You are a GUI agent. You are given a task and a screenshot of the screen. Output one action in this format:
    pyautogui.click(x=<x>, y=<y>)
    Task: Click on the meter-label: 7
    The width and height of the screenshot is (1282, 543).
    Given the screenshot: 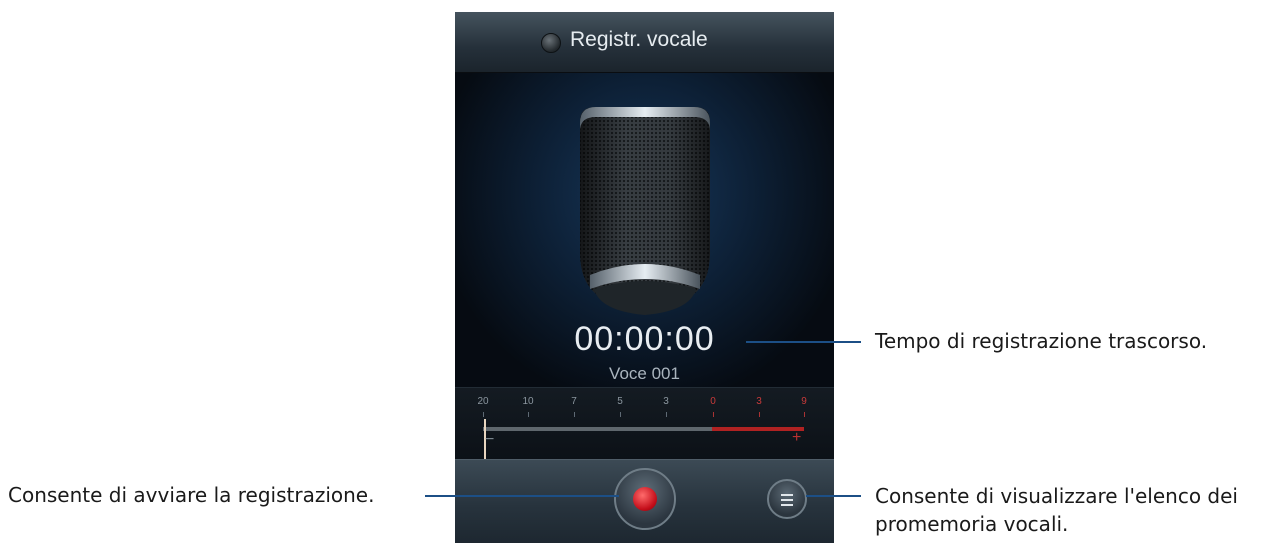 What is the action you would take?
    pyautogui.click(x=574, y=401)
    